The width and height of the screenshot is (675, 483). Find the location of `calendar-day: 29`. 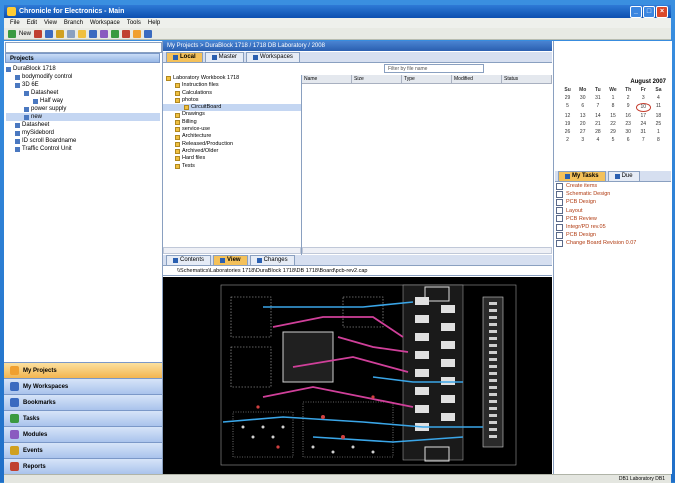

calendar-day: 29 is located at coordinates (612, 132).